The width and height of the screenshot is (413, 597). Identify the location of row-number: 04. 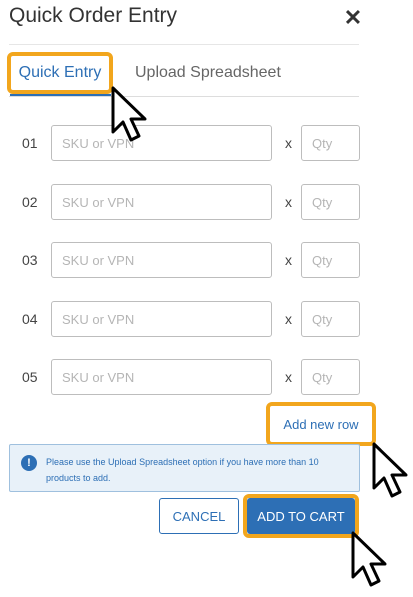
(30, 319).